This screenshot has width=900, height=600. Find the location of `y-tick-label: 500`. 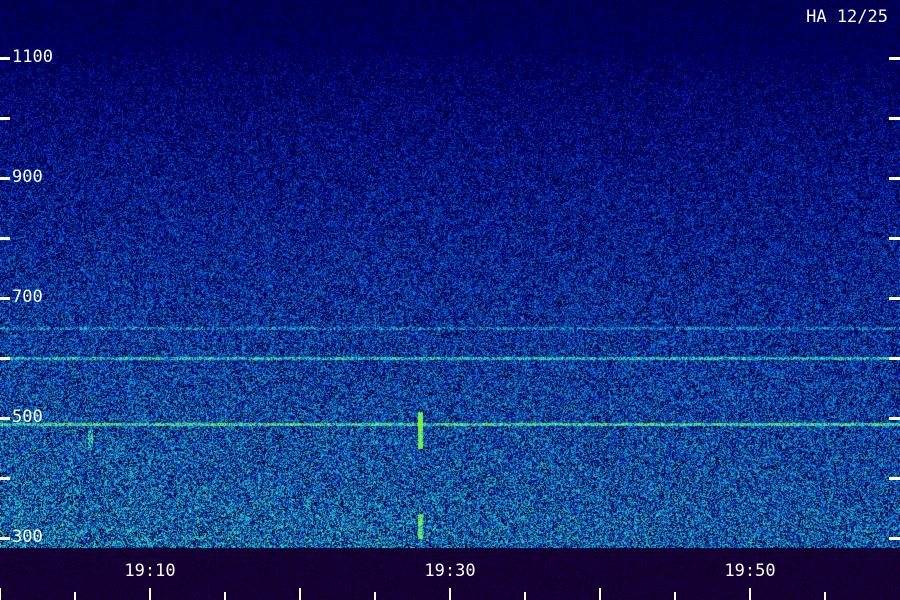

y-tick-label: 500 is located at coordinates (27, 417).